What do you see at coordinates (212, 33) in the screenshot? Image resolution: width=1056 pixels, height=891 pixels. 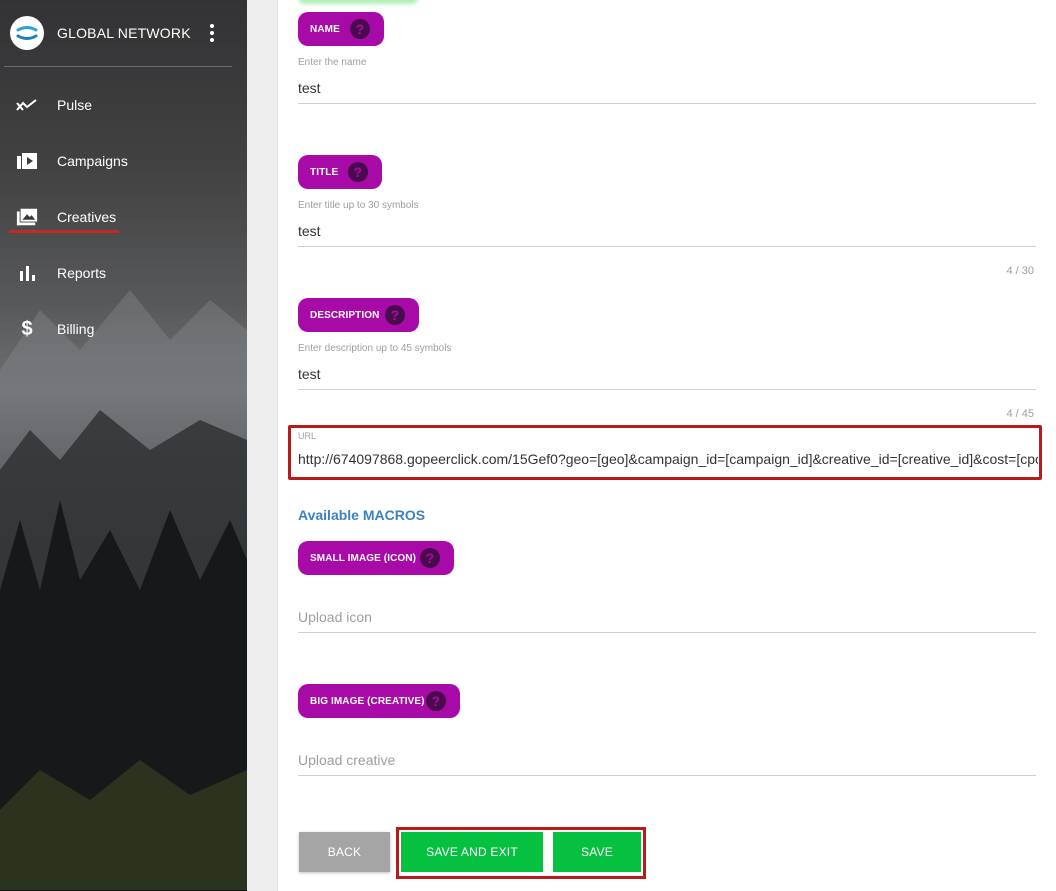 I see `more-vert-icon` at bounding box center [212, 33].